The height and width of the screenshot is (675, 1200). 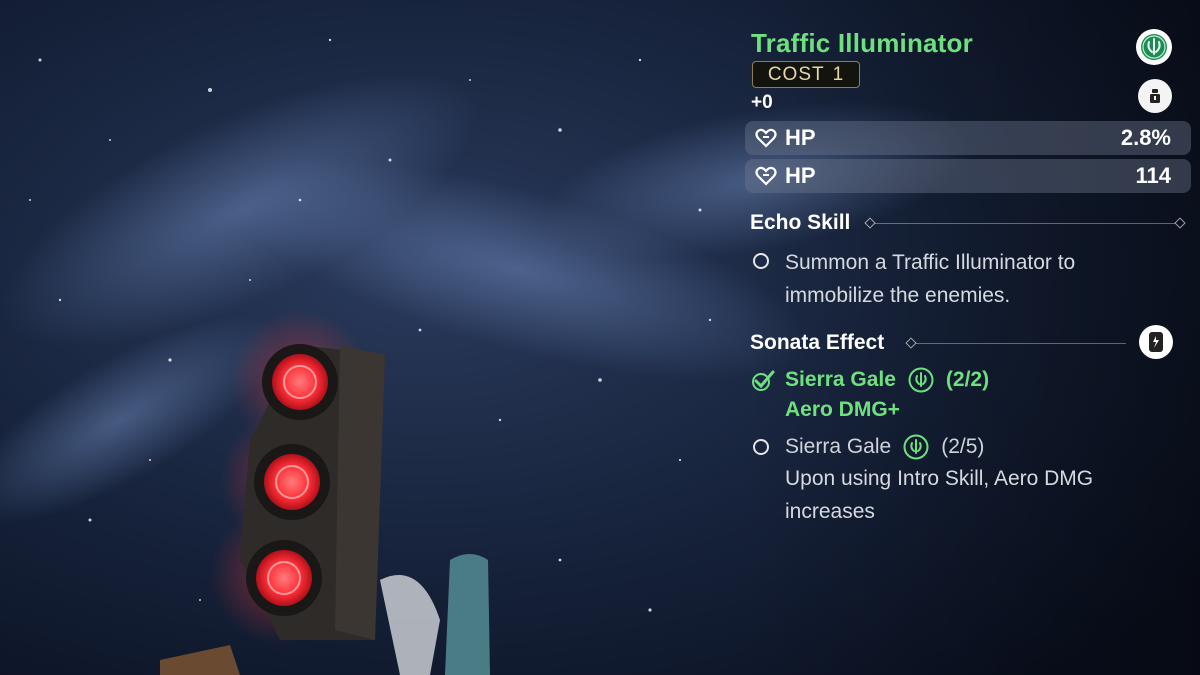 I want to click on stat-value: 2.8%, so click(x=1145, y=137).